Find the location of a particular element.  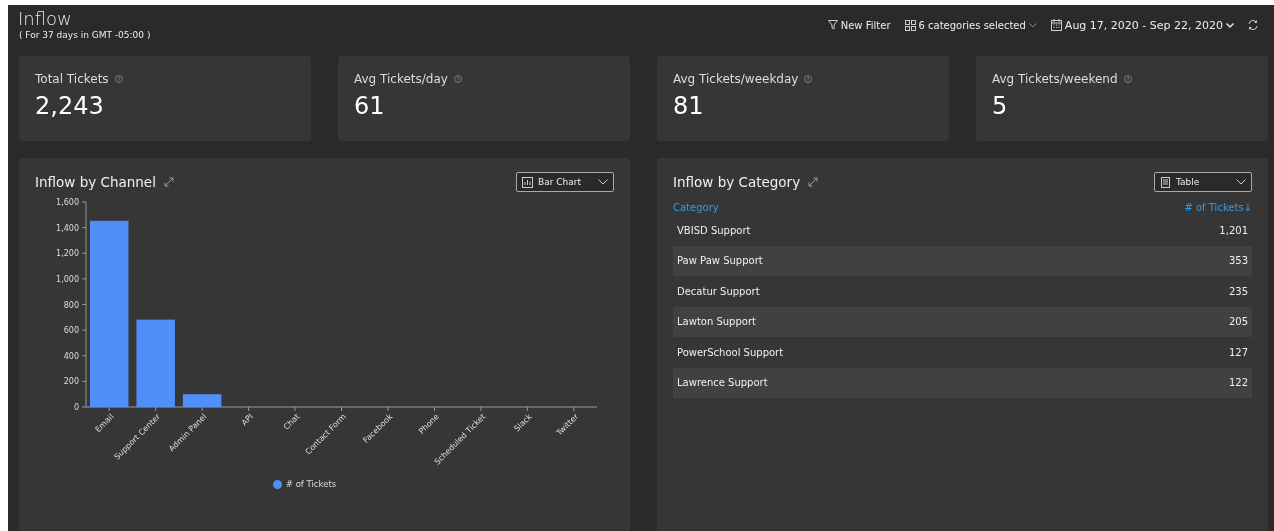

stat-value: 5 is located at coordinates (1000, 106).